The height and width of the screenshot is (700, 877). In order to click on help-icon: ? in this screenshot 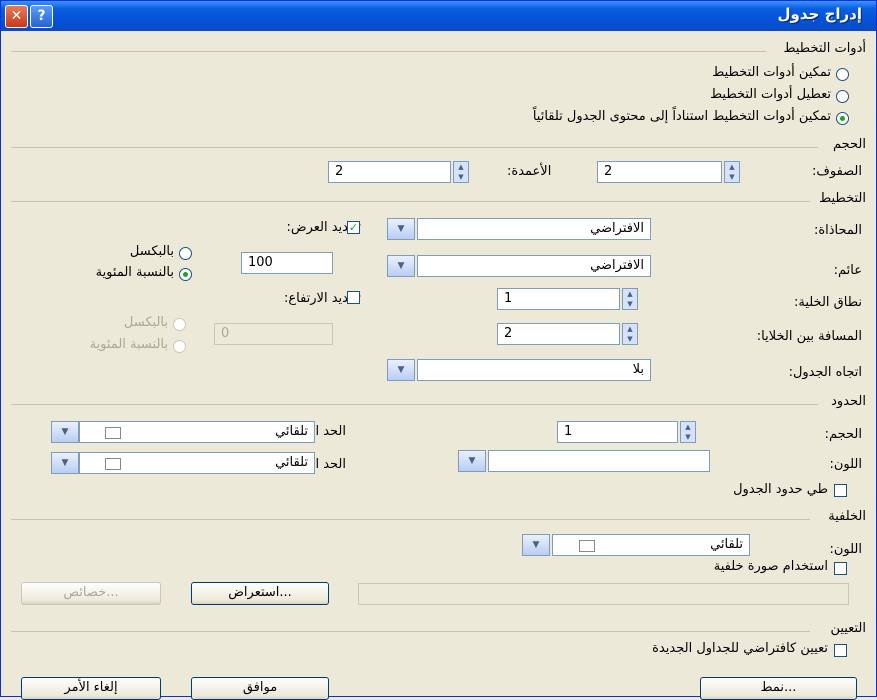, I will do `click(41, 16)`.